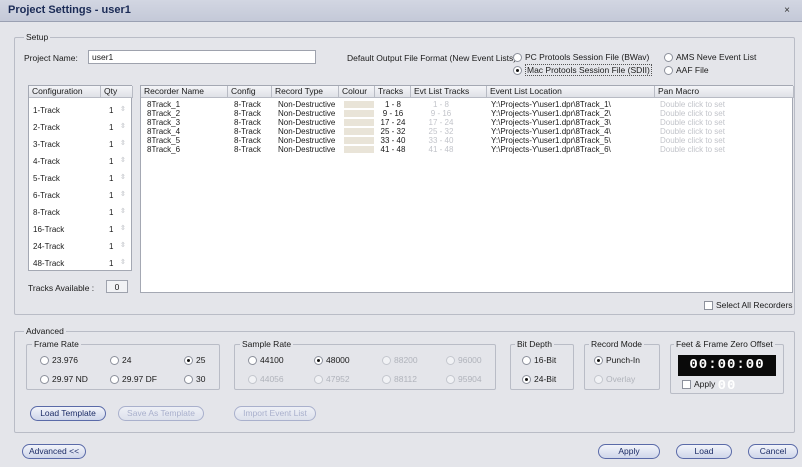  What do you see at coordinates (65, 92) in the screenshot?
I see `column-header-configuration: Configuration` at bounding box center [65, 92].